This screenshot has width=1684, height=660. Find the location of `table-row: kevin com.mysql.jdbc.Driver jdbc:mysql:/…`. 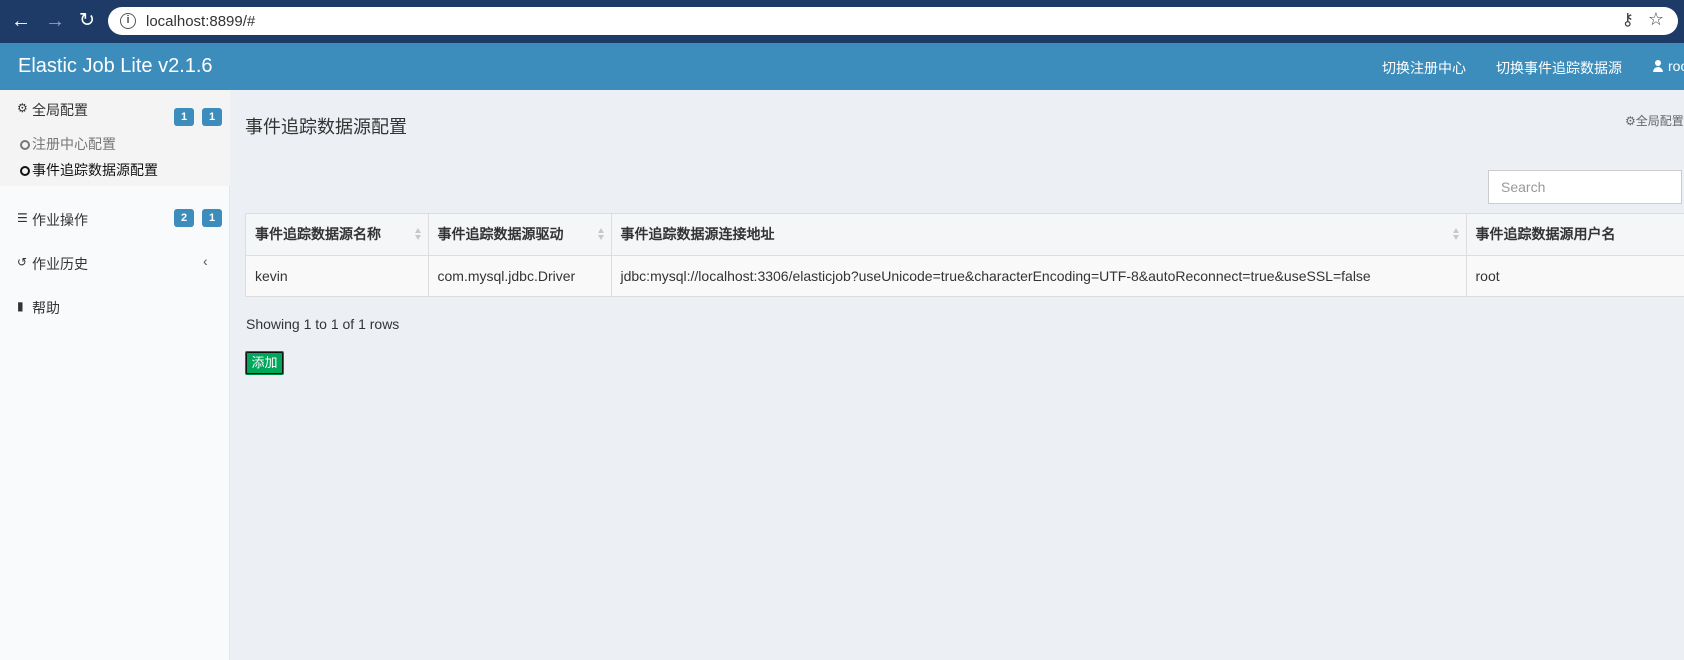

table-row: kevin com.mysql.jdbc.Driver jdbc:mysql:/… is located at coordinates (965, 275).